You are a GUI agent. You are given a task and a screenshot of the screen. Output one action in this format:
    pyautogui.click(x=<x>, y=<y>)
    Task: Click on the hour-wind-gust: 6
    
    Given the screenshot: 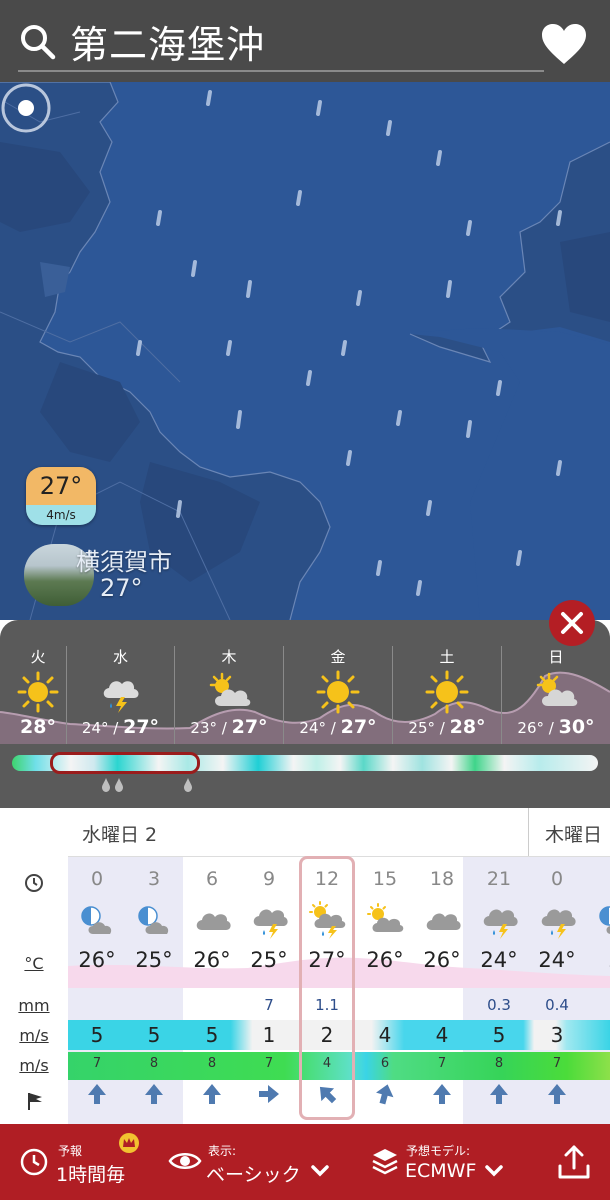 What is the action you would take?
    pyautogui.click(x=385, y=1063)
    